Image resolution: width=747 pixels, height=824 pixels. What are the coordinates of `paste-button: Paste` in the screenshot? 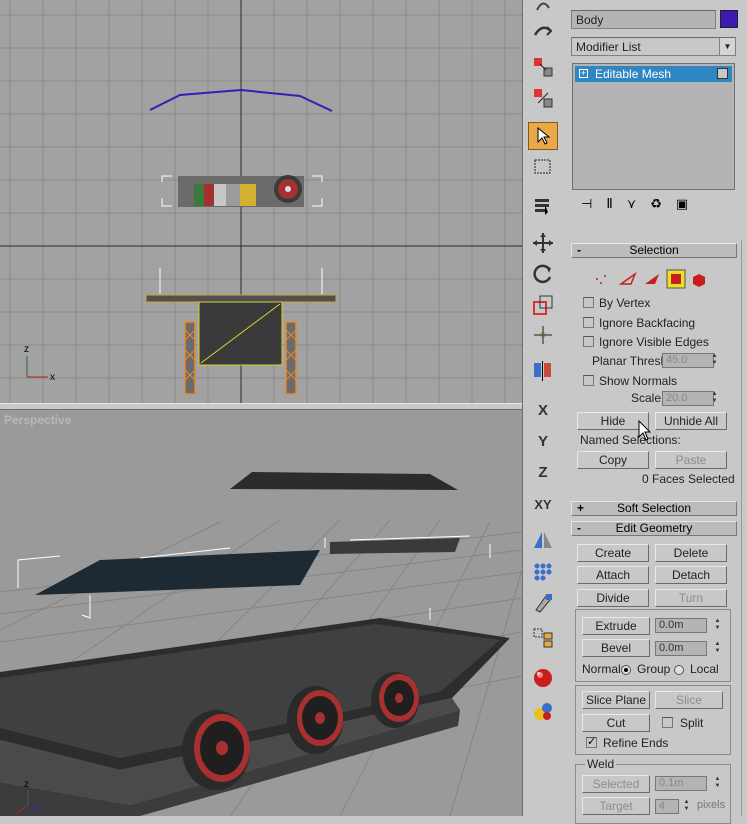 It's located at (691, 460).